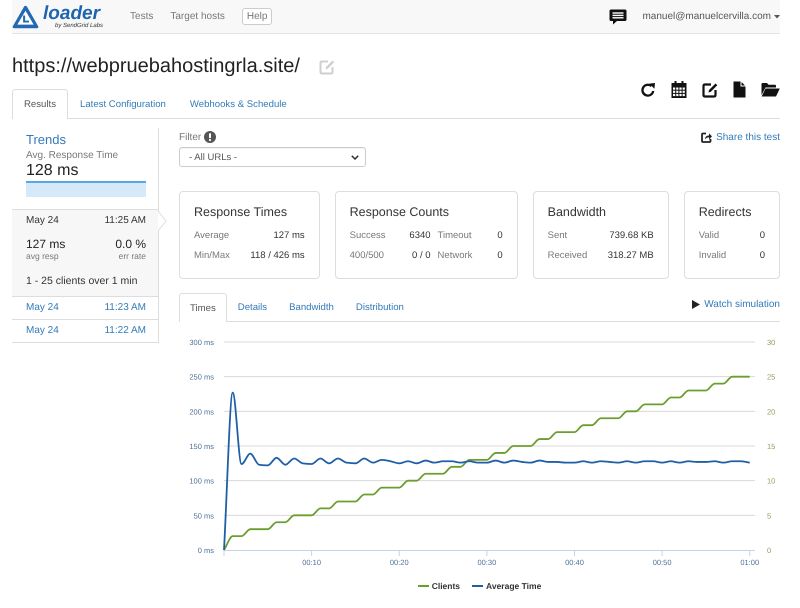 This screenshot has width=800, height=608. What do you see at coordinates (53, 171) in the screenshot?
I see `metric-value: 128 ms` at bounding box center [53, 171].